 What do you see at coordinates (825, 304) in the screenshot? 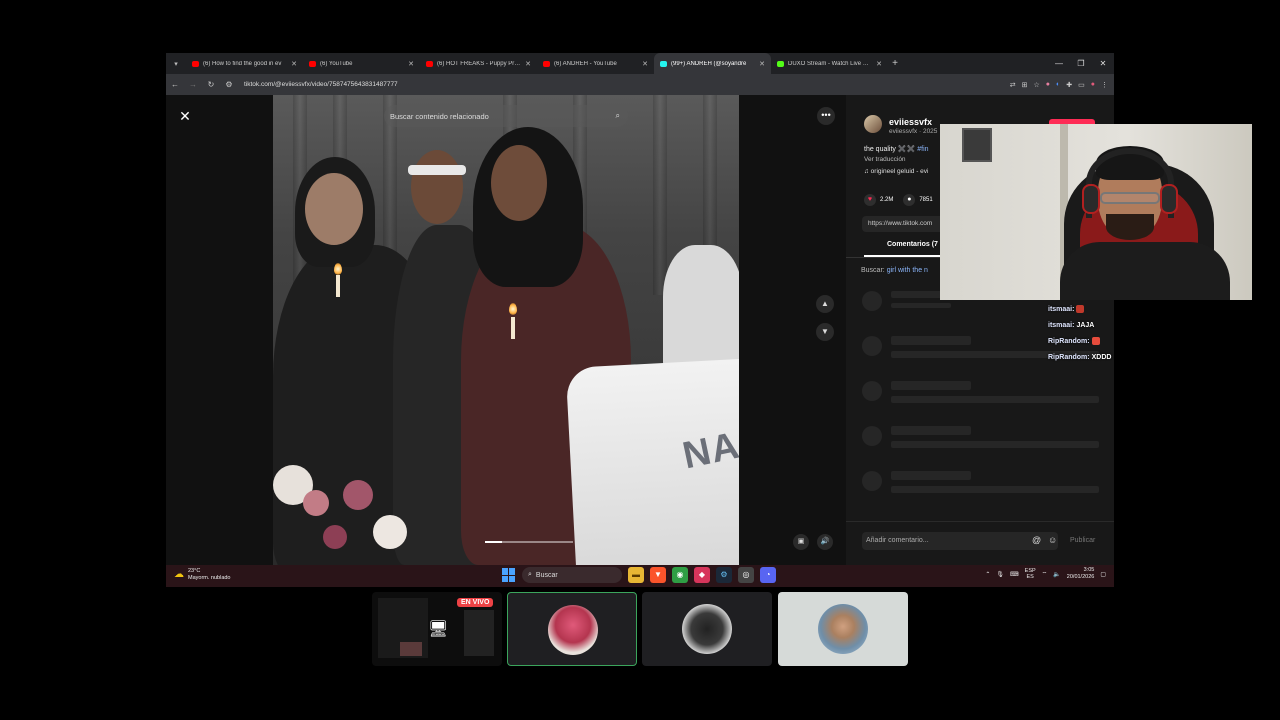
I see `previous-video-icon: ▲` at bounding box center [825, 304].